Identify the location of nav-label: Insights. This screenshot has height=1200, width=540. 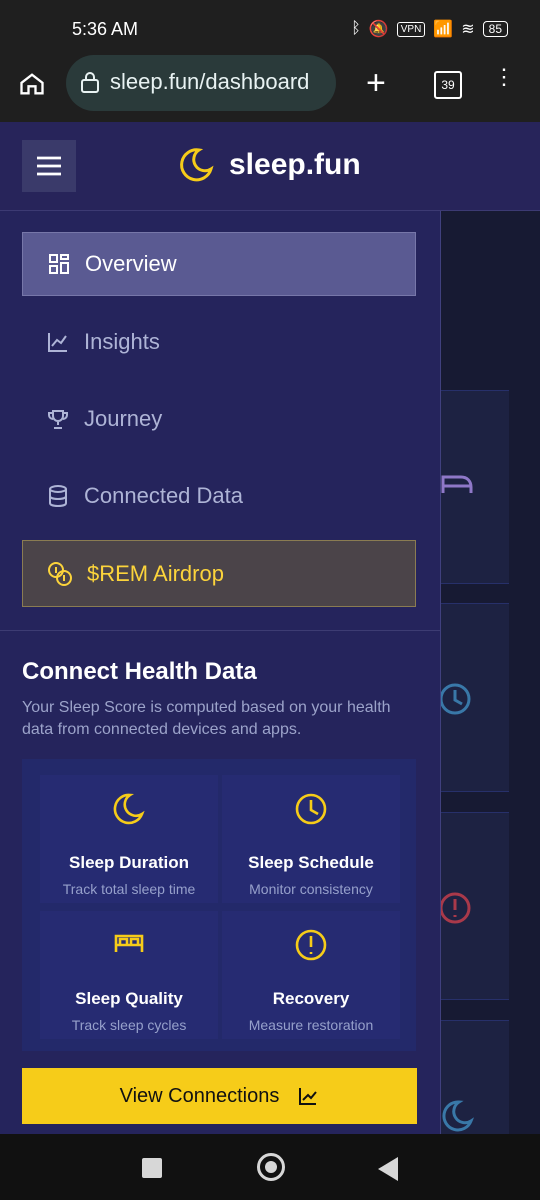
(122, 341).